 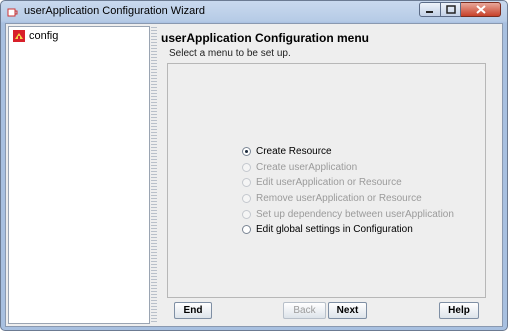 What do you see at coordinates (339, 199) in the screenshot?
I see `option-label: Remove userApplication or Resource` at bounding box center [339, 199].